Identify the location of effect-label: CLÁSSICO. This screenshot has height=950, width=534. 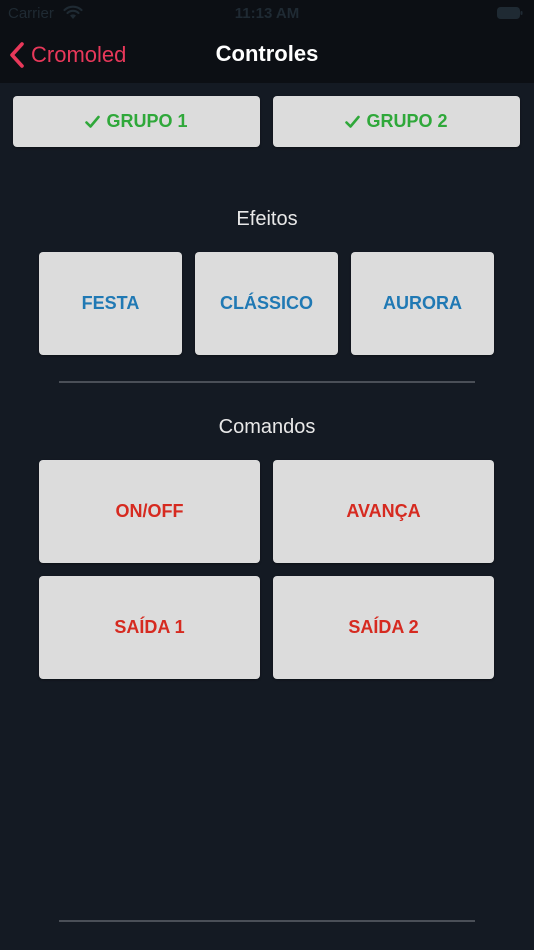
(266, 303).